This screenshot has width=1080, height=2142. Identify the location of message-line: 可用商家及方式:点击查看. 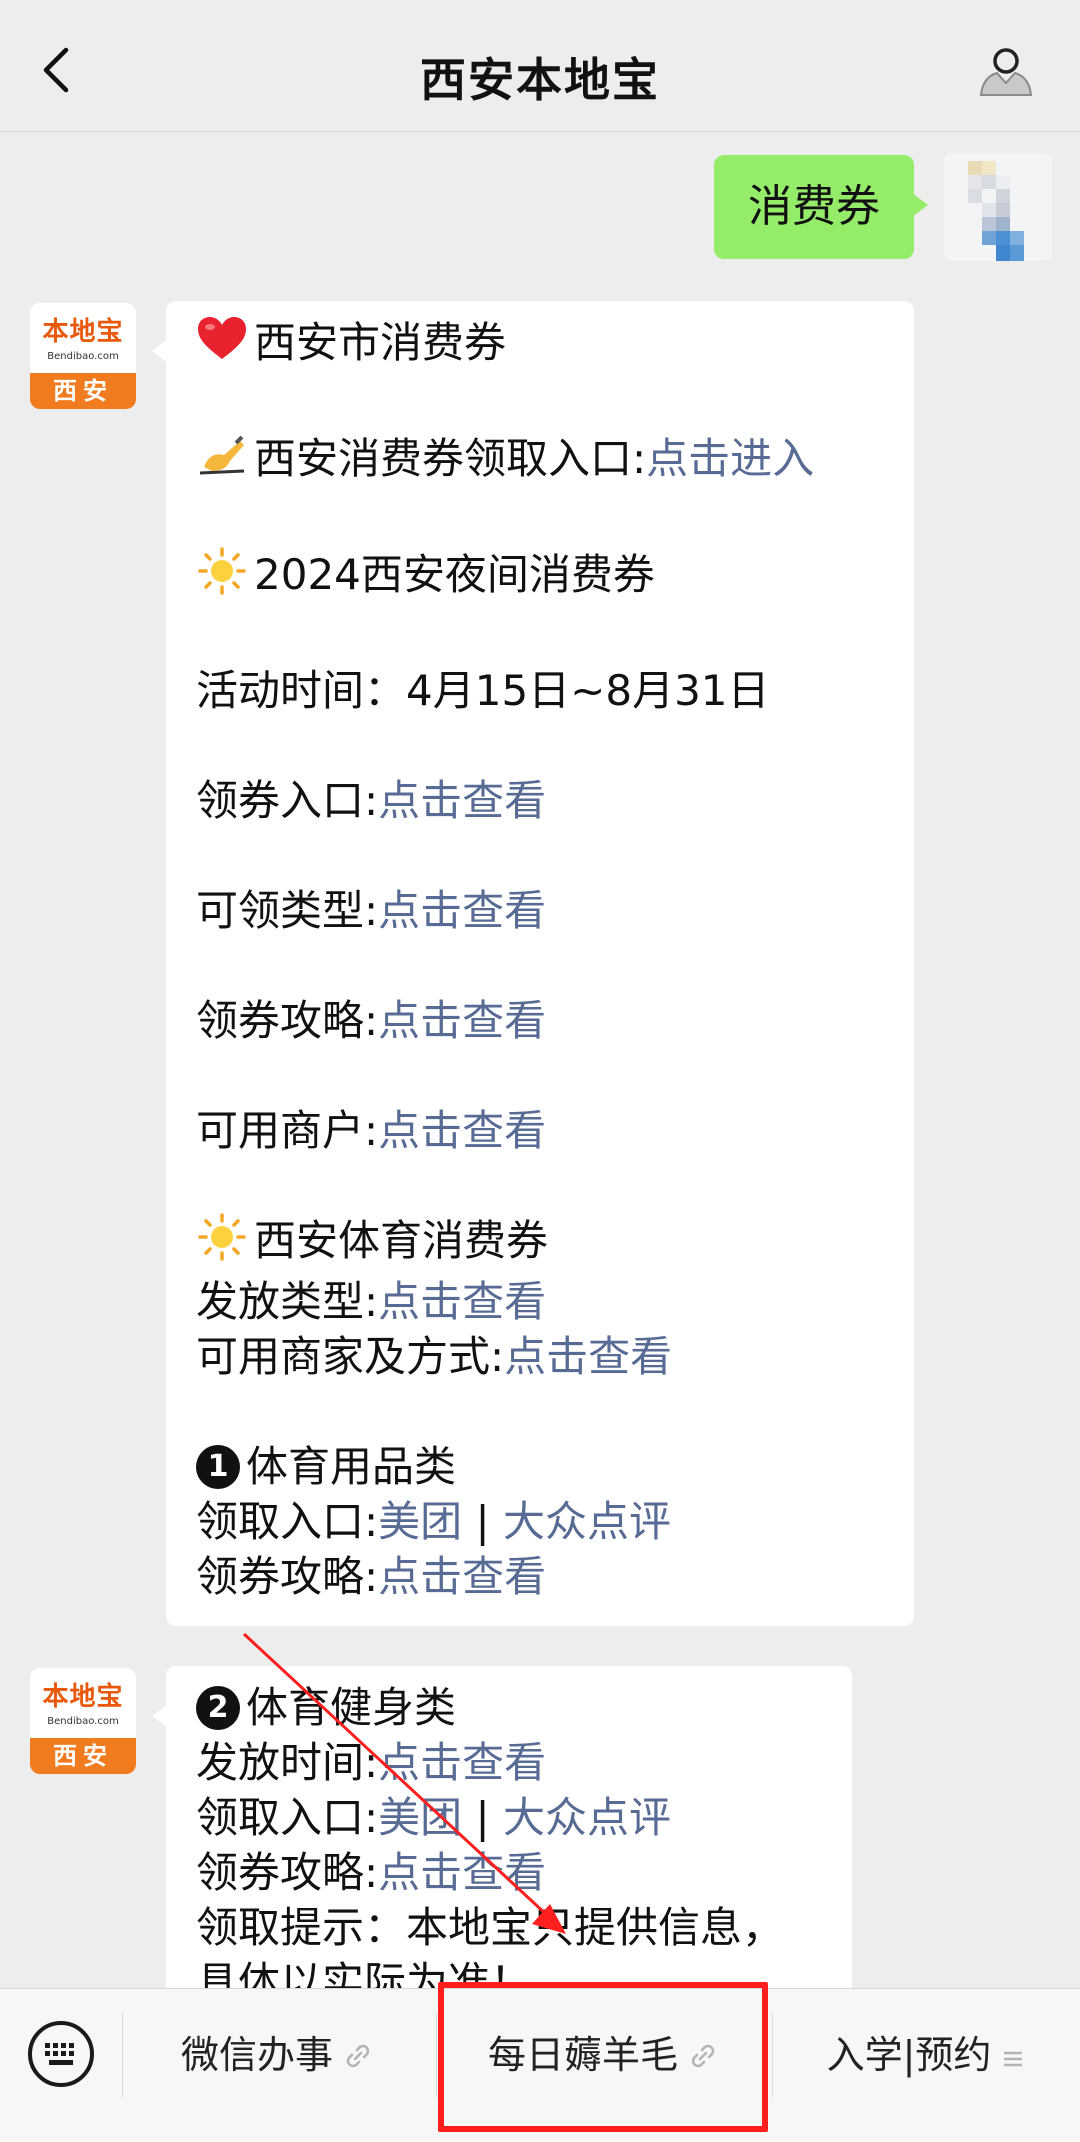
(434, 1356).